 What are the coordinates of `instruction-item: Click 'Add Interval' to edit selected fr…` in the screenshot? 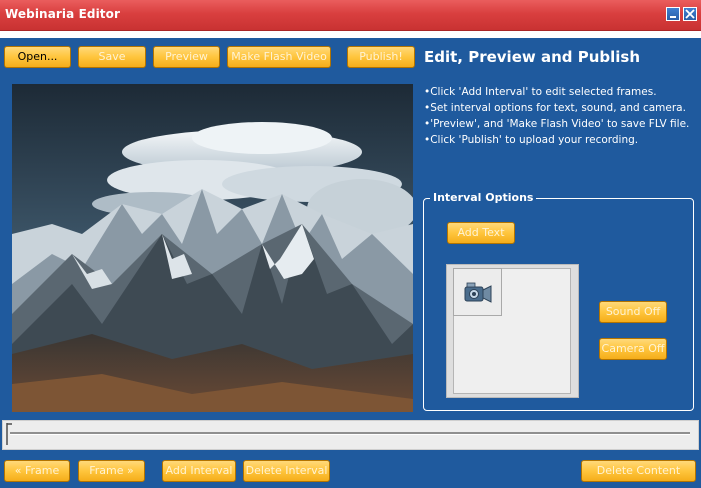 It's located at (556, 92).